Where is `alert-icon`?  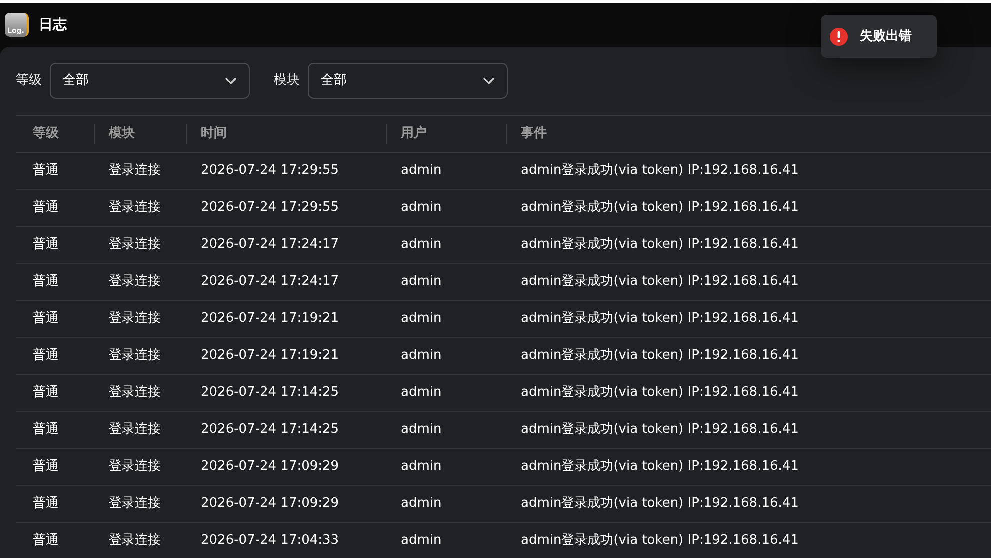 alert-icon is located at coordinates (839, 37).